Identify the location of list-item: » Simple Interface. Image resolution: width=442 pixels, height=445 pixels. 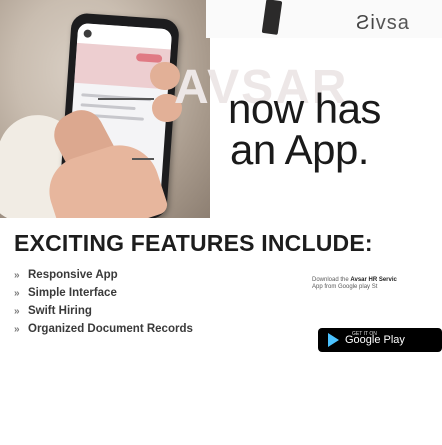
(103, 293).